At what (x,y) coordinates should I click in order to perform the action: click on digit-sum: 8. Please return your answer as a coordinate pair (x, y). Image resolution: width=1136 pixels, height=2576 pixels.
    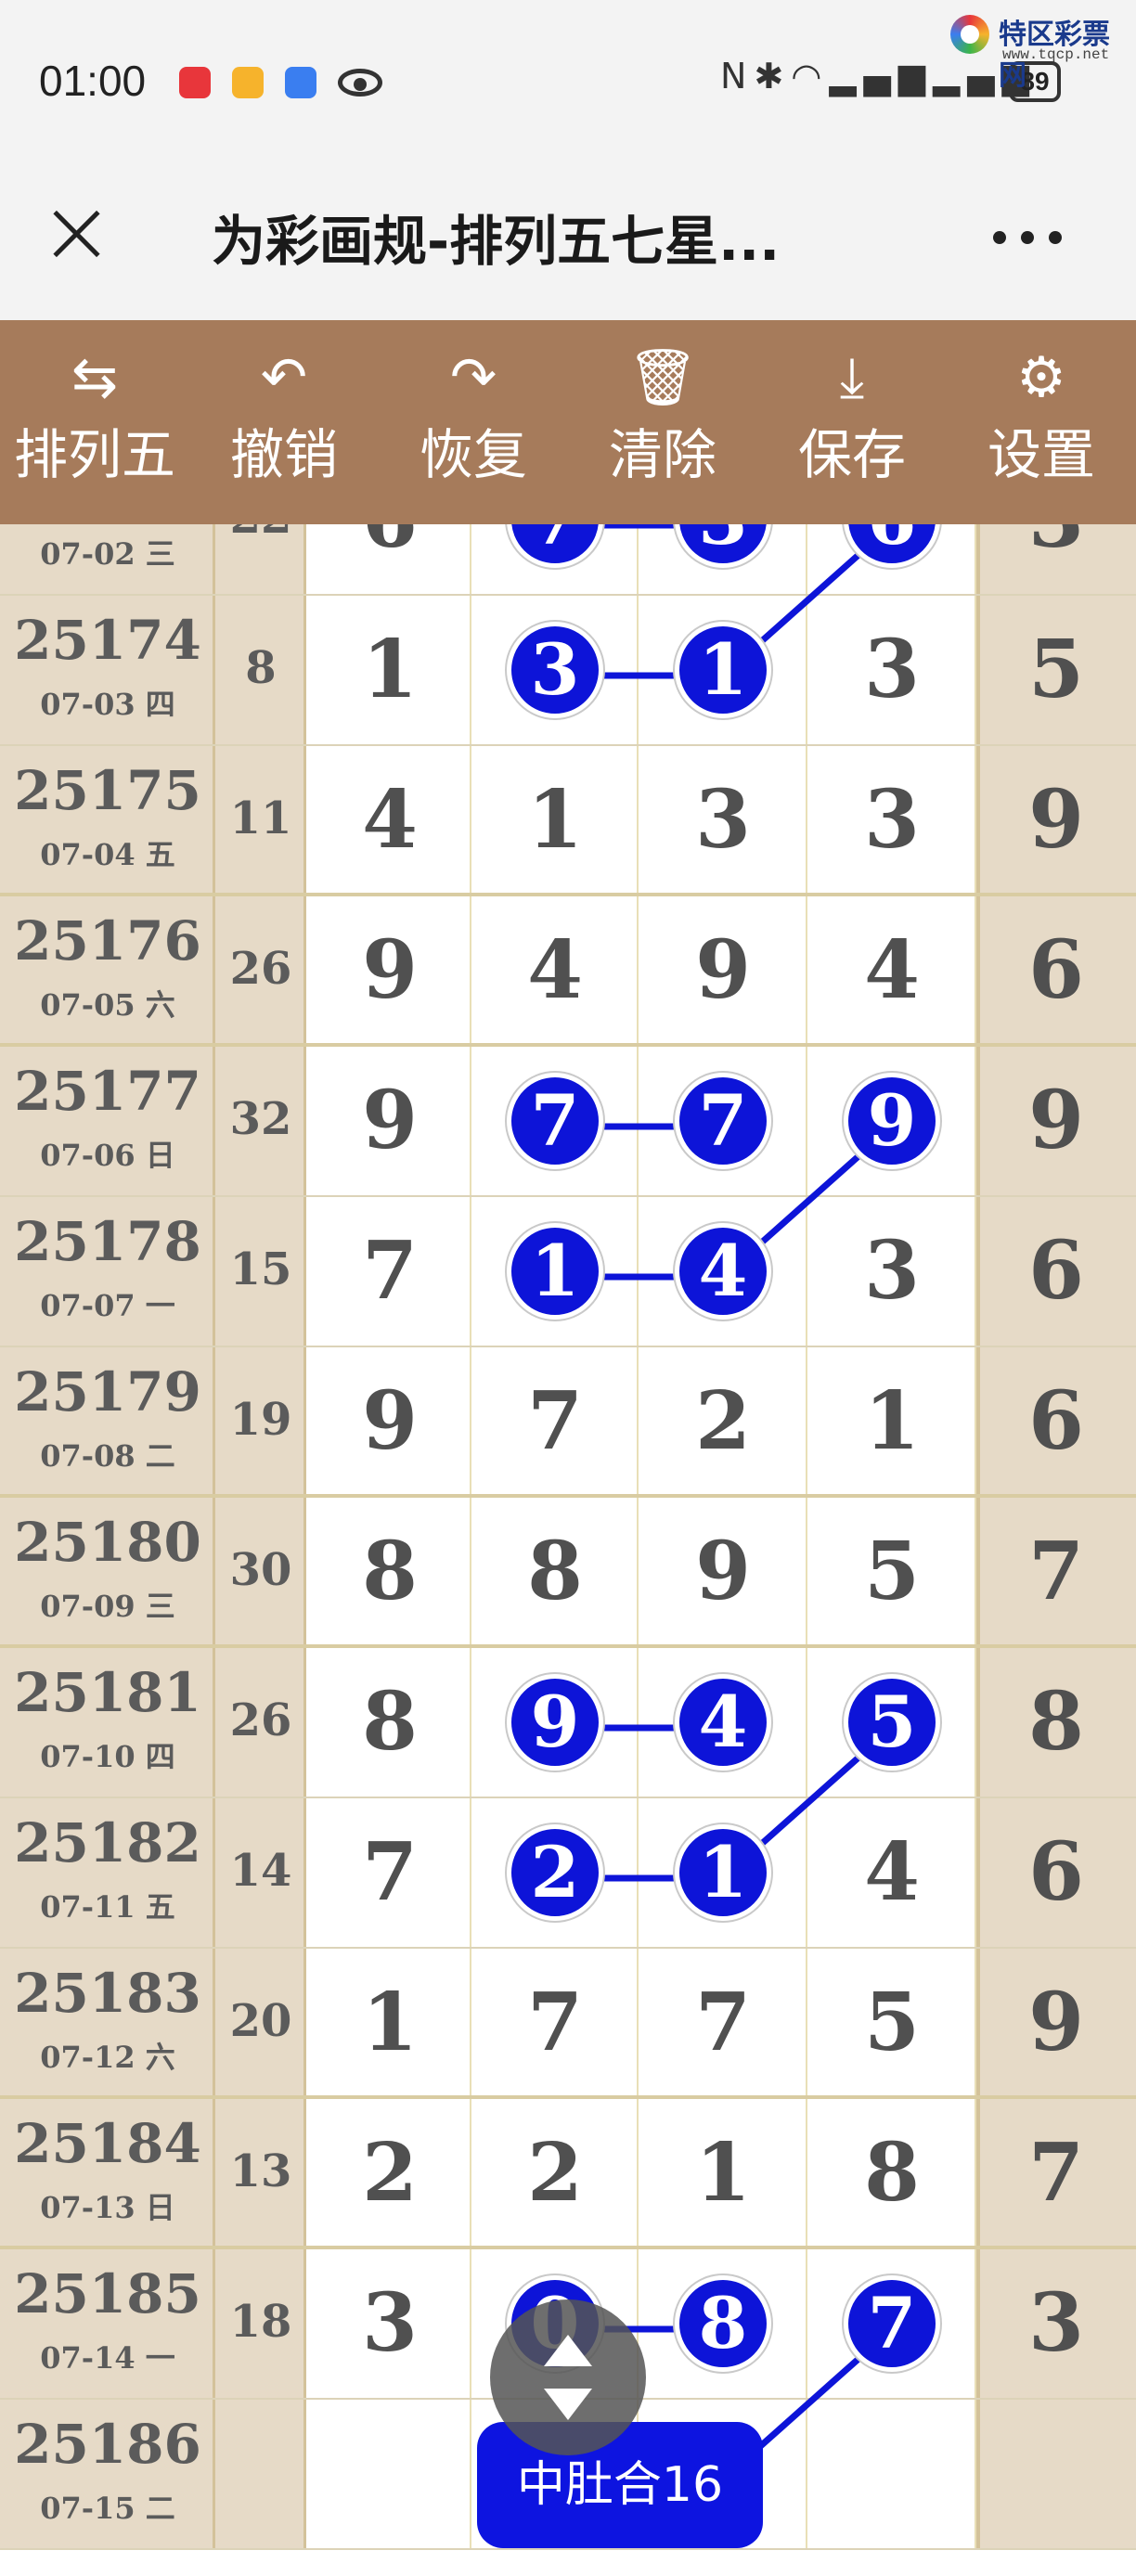
    Looking at the image, I should click on (261, 668).